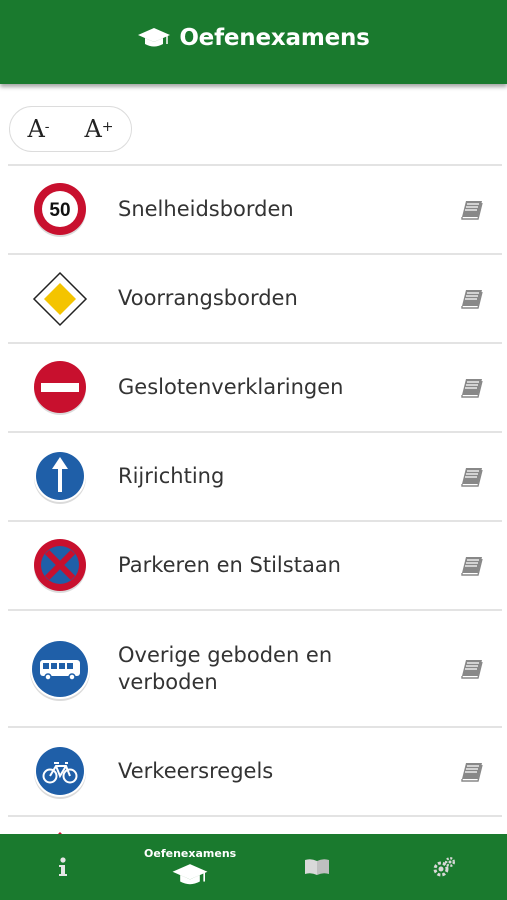 The height and width of the screenshot is (900, 507). I want to click on no-stopping-sign-icon, so click(60, 566).